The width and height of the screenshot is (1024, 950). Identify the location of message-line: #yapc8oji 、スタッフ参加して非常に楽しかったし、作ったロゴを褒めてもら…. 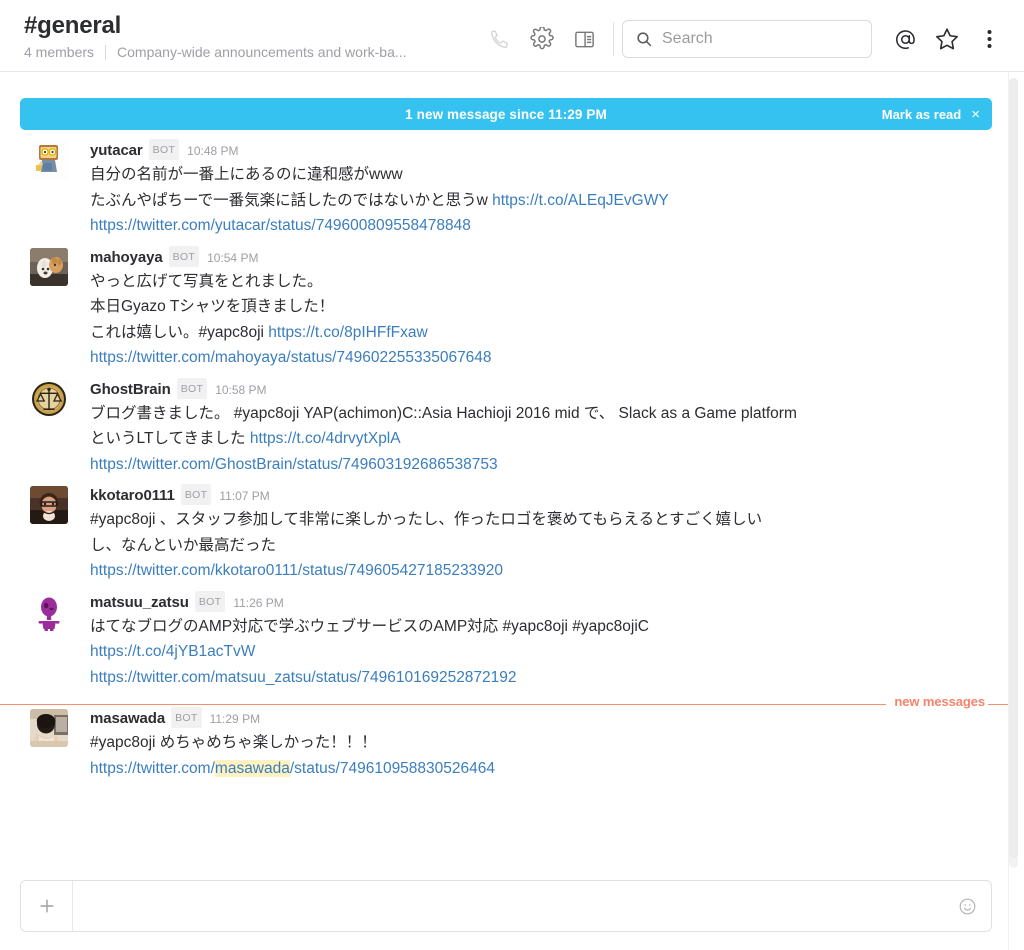
(534, 520).